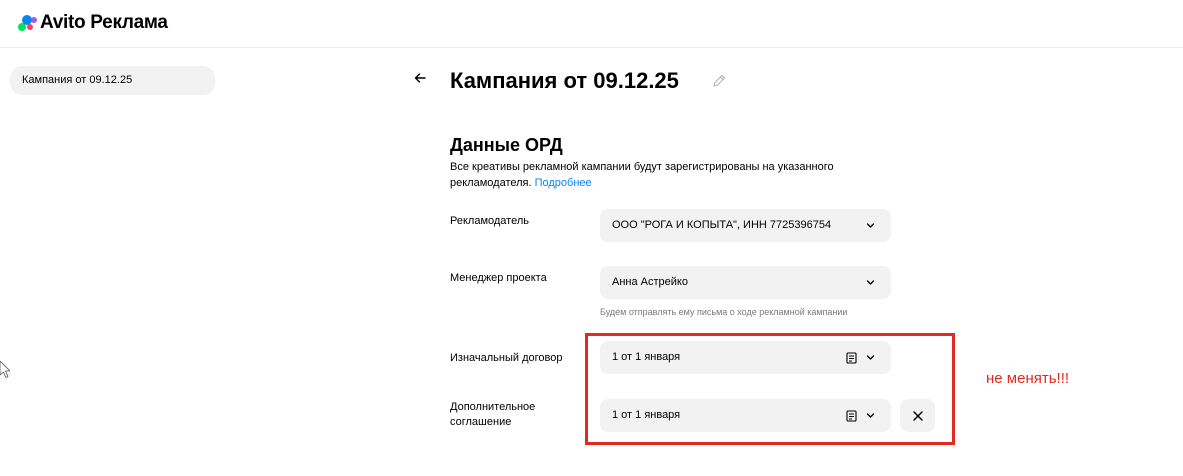  I want to click on advertiser-value: ООО "РОГА И КОПЫТА", ИНН 7725396754, so click(722, 225).